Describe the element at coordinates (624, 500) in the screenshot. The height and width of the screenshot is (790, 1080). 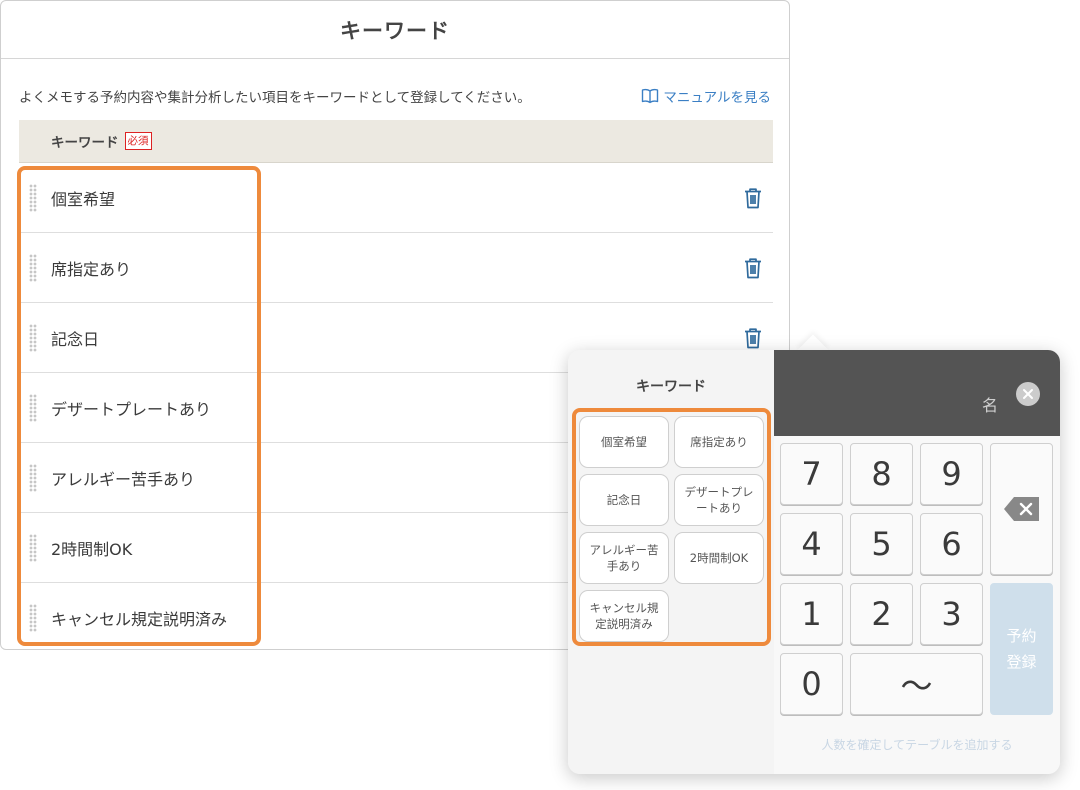
I see `keyword-chip: 記念日` at that location.